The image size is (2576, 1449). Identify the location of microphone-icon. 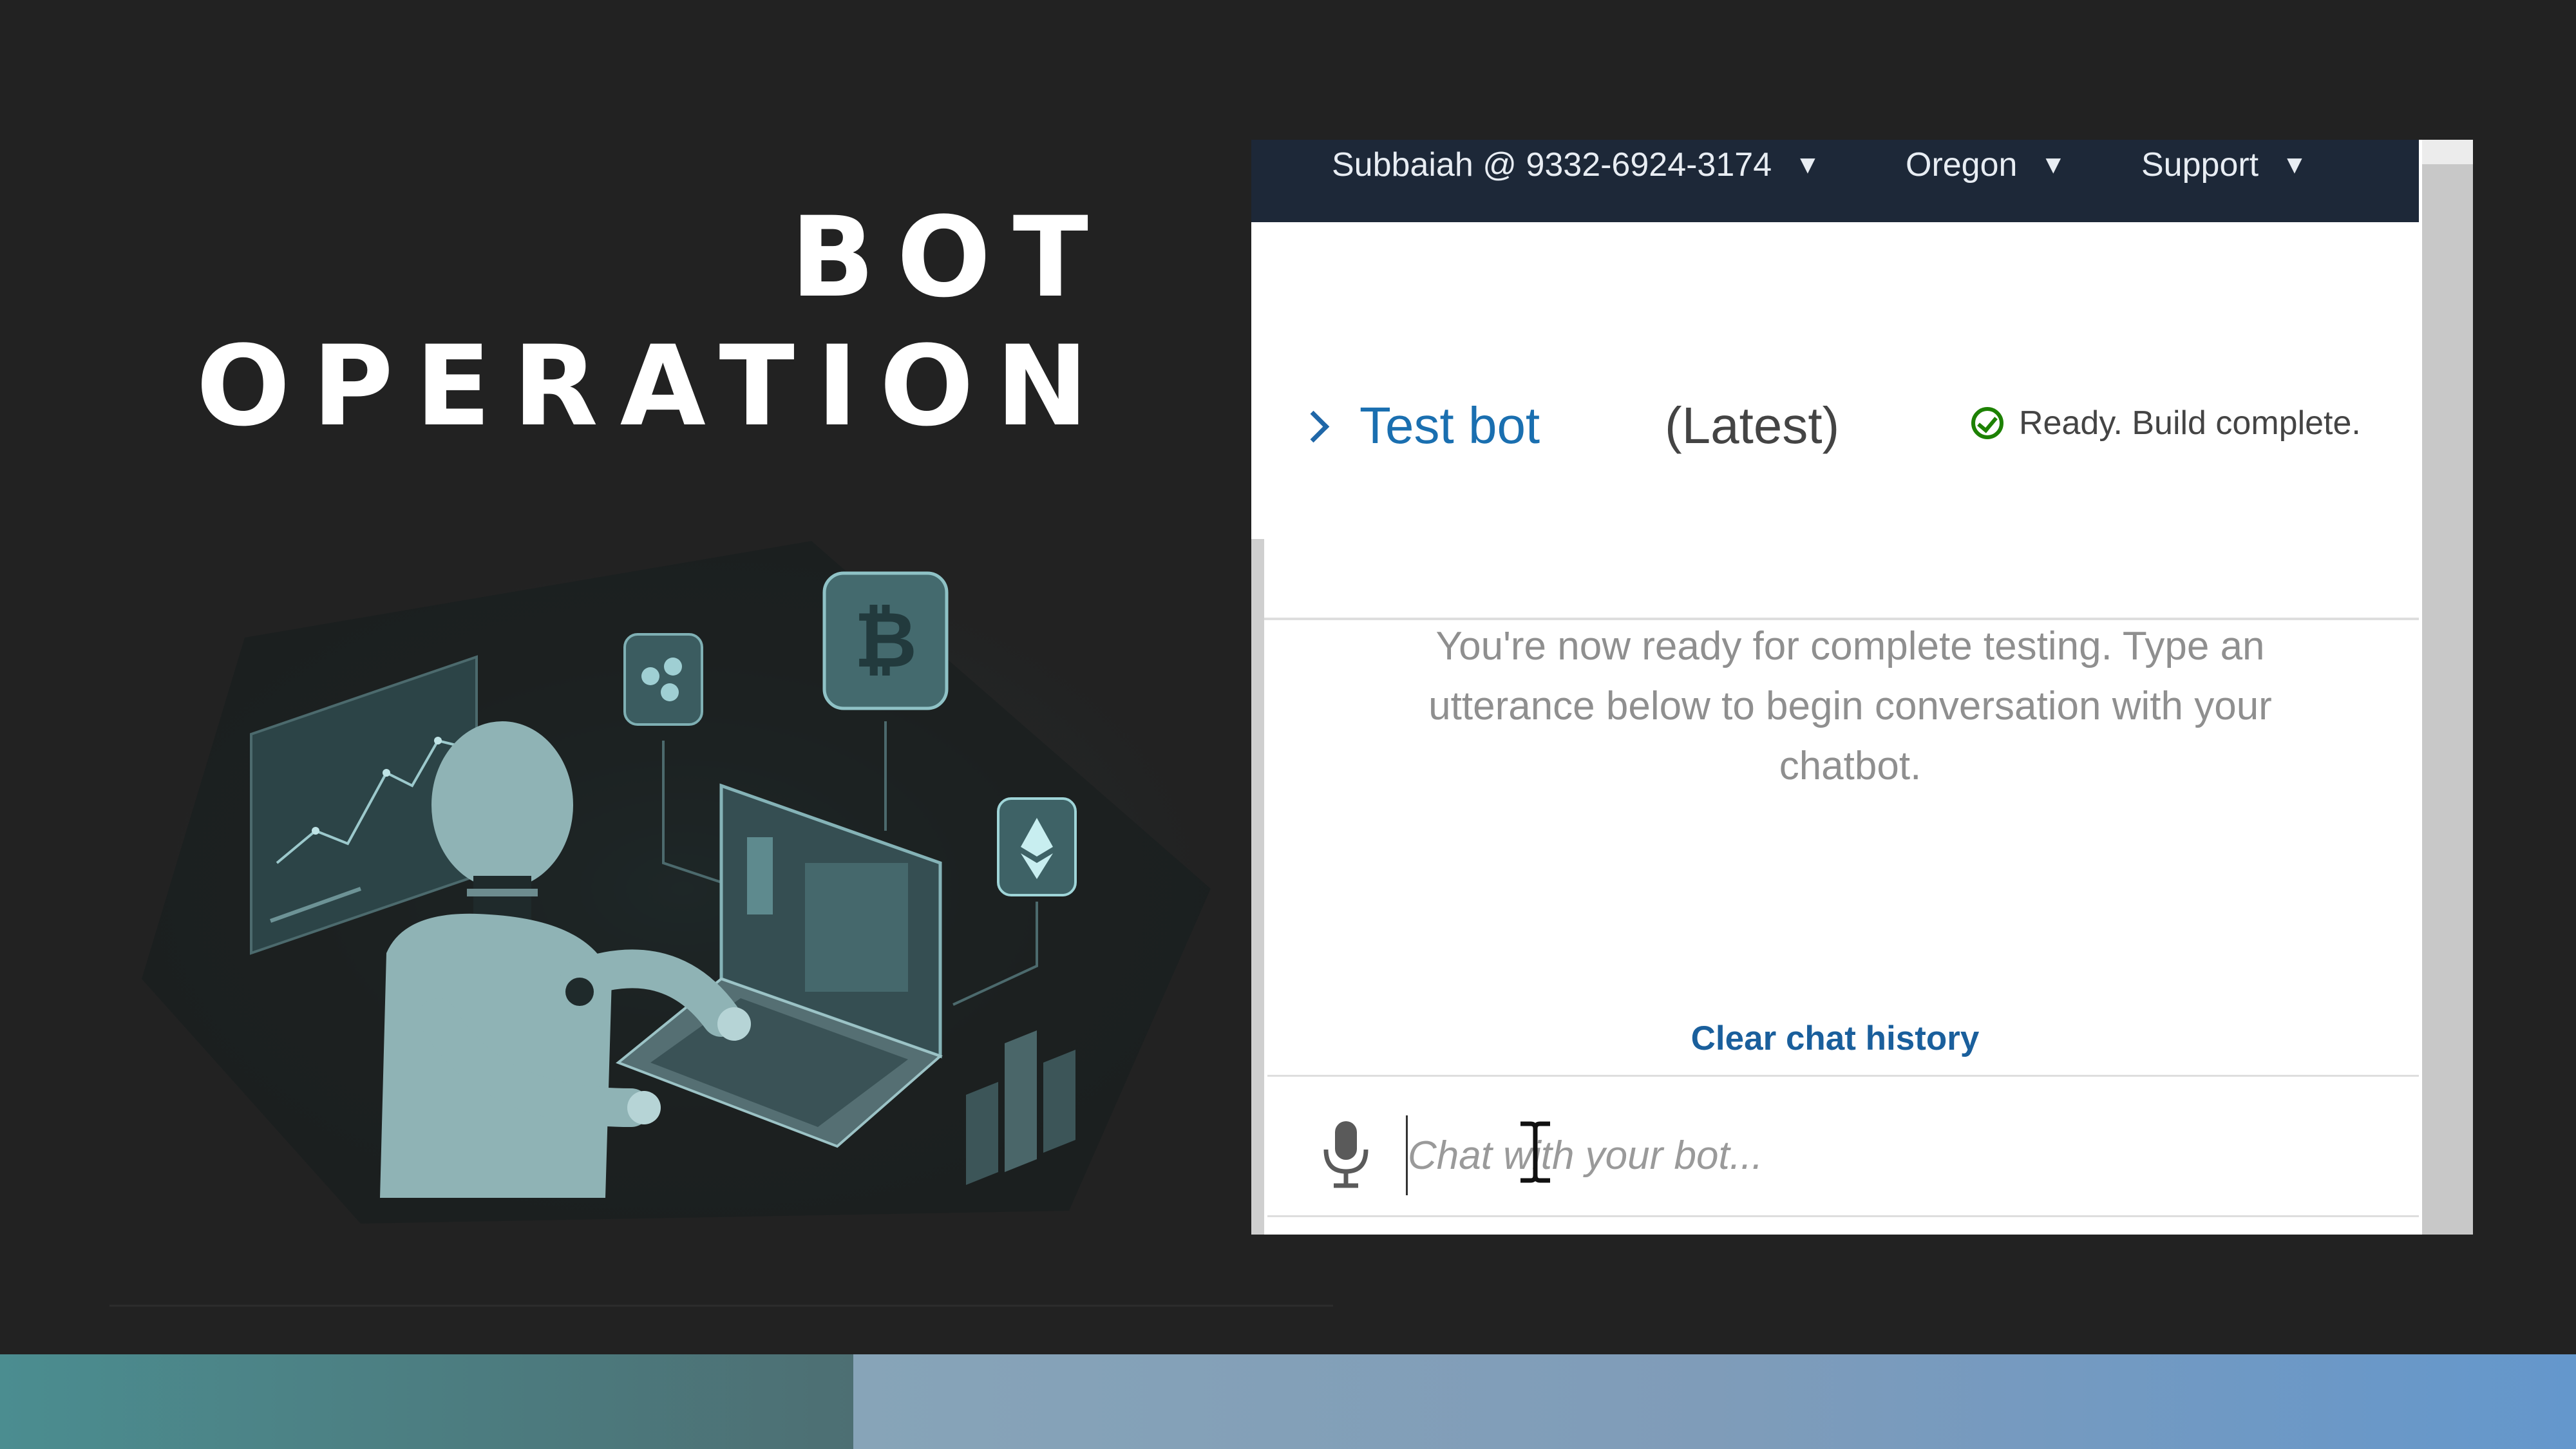
(1346, 1154).